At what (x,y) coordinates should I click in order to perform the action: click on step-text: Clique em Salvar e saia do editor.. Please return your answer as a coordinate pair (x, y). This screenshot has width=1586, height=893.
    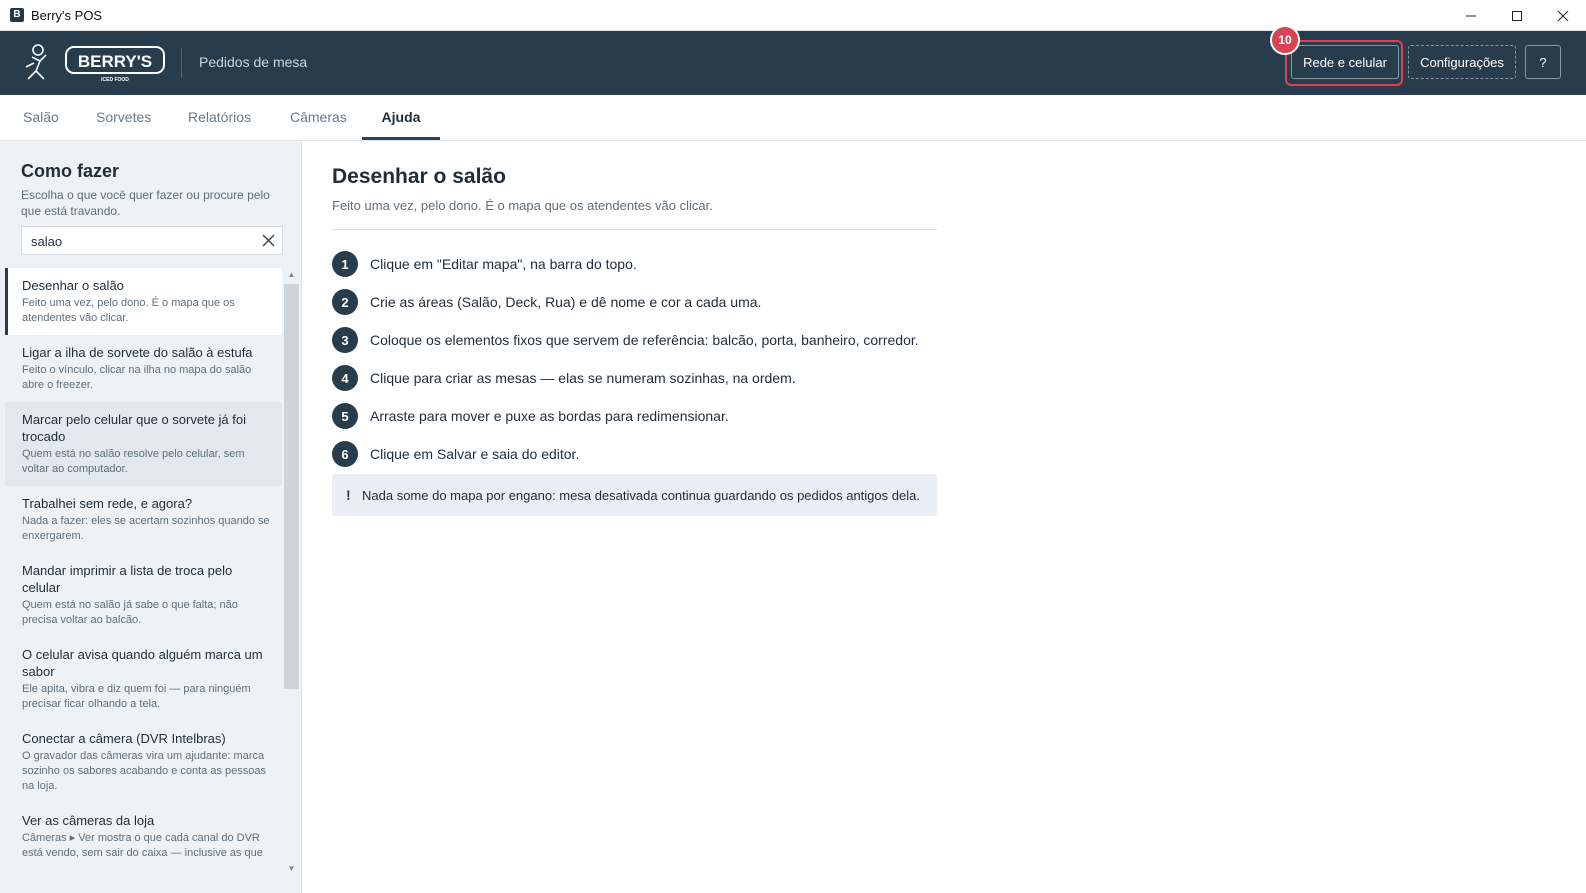
    Looking at the image, I should click on (475, 454).